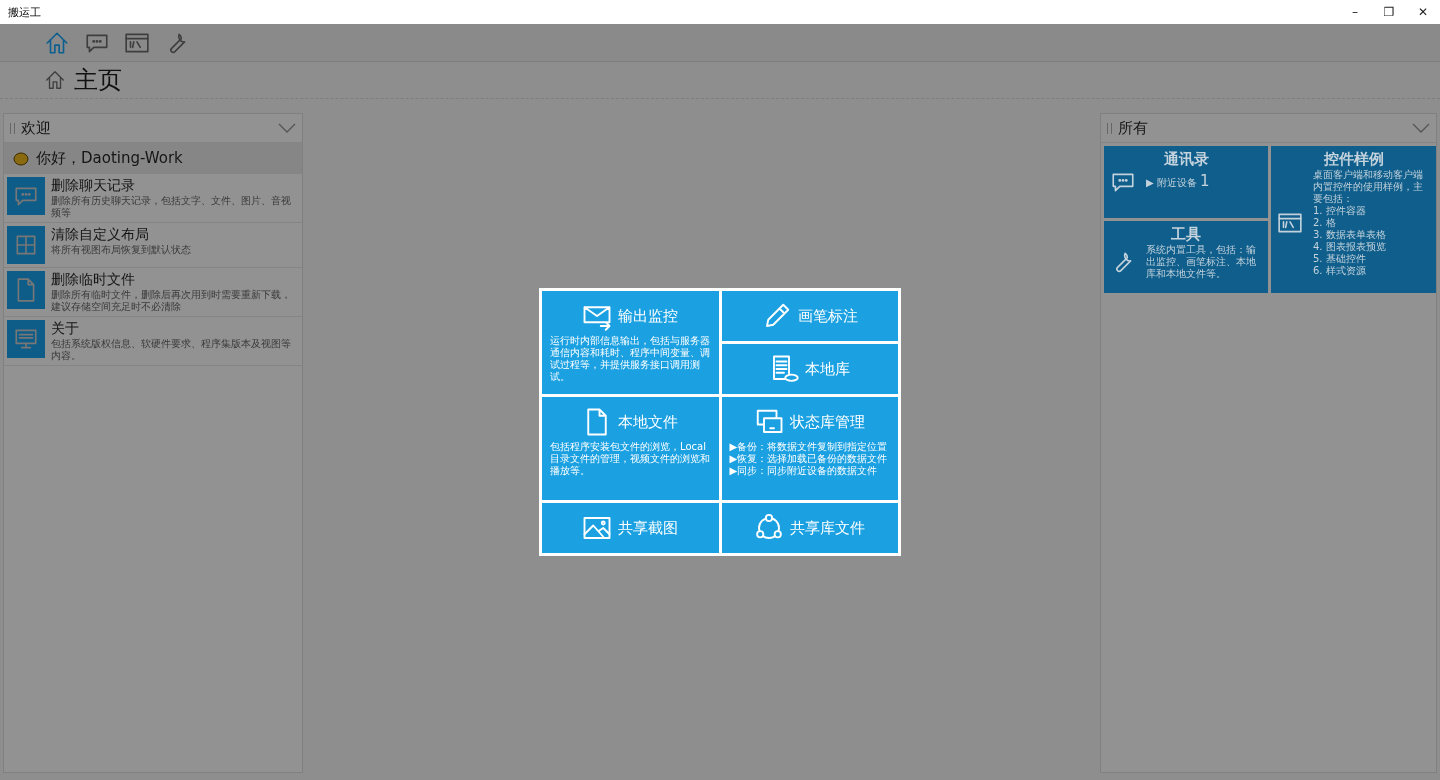 This screenshot has height=780, width=1440. What do you see at coordinates (1353, 219) in the screenshot?
I see `feature-tile: 控件样例 桌面客户端和移动客户端内置控件的使用样例，主要包括： 1. 控件容器 2. 格 3. 数据表单表格 4. 图表报表预览 5. 基础控件 6. 样式资源` at bounding box center [1353, 219].